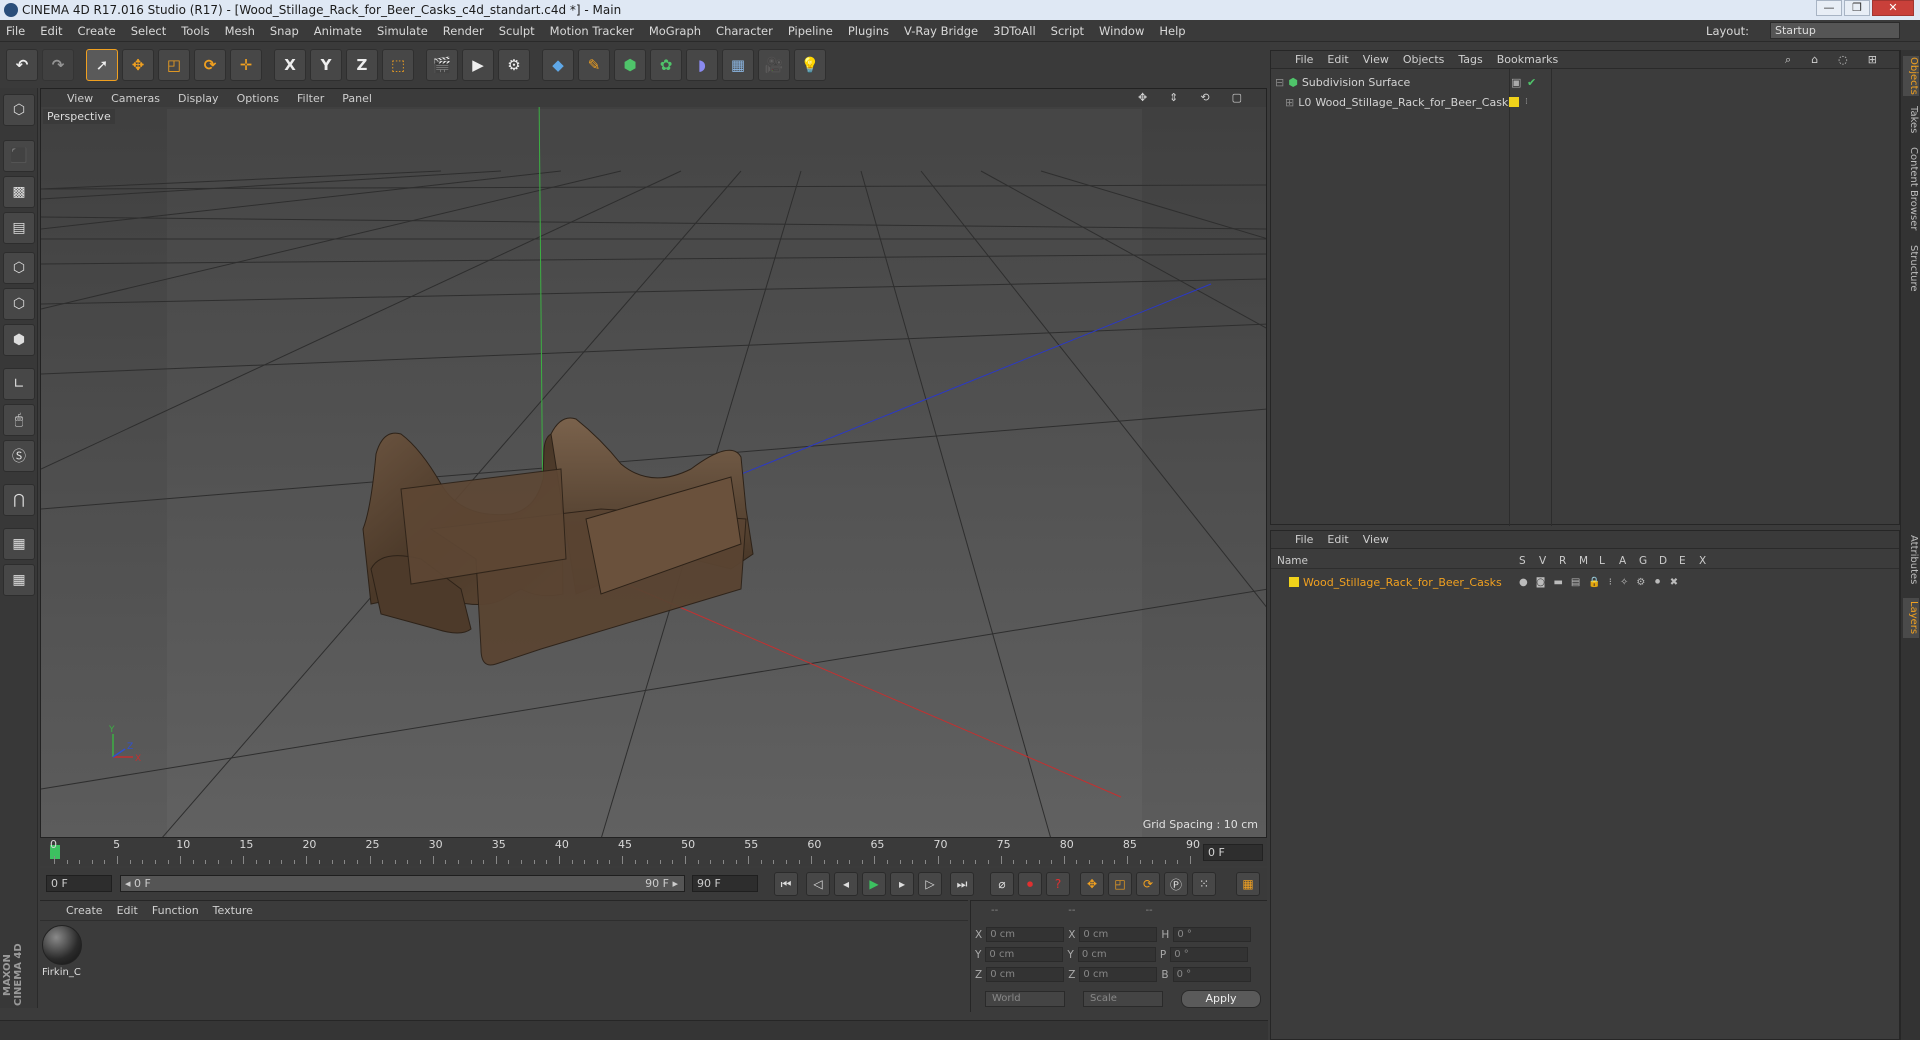  I want to click on magnet-icon: ⋂, so click(19, 500).